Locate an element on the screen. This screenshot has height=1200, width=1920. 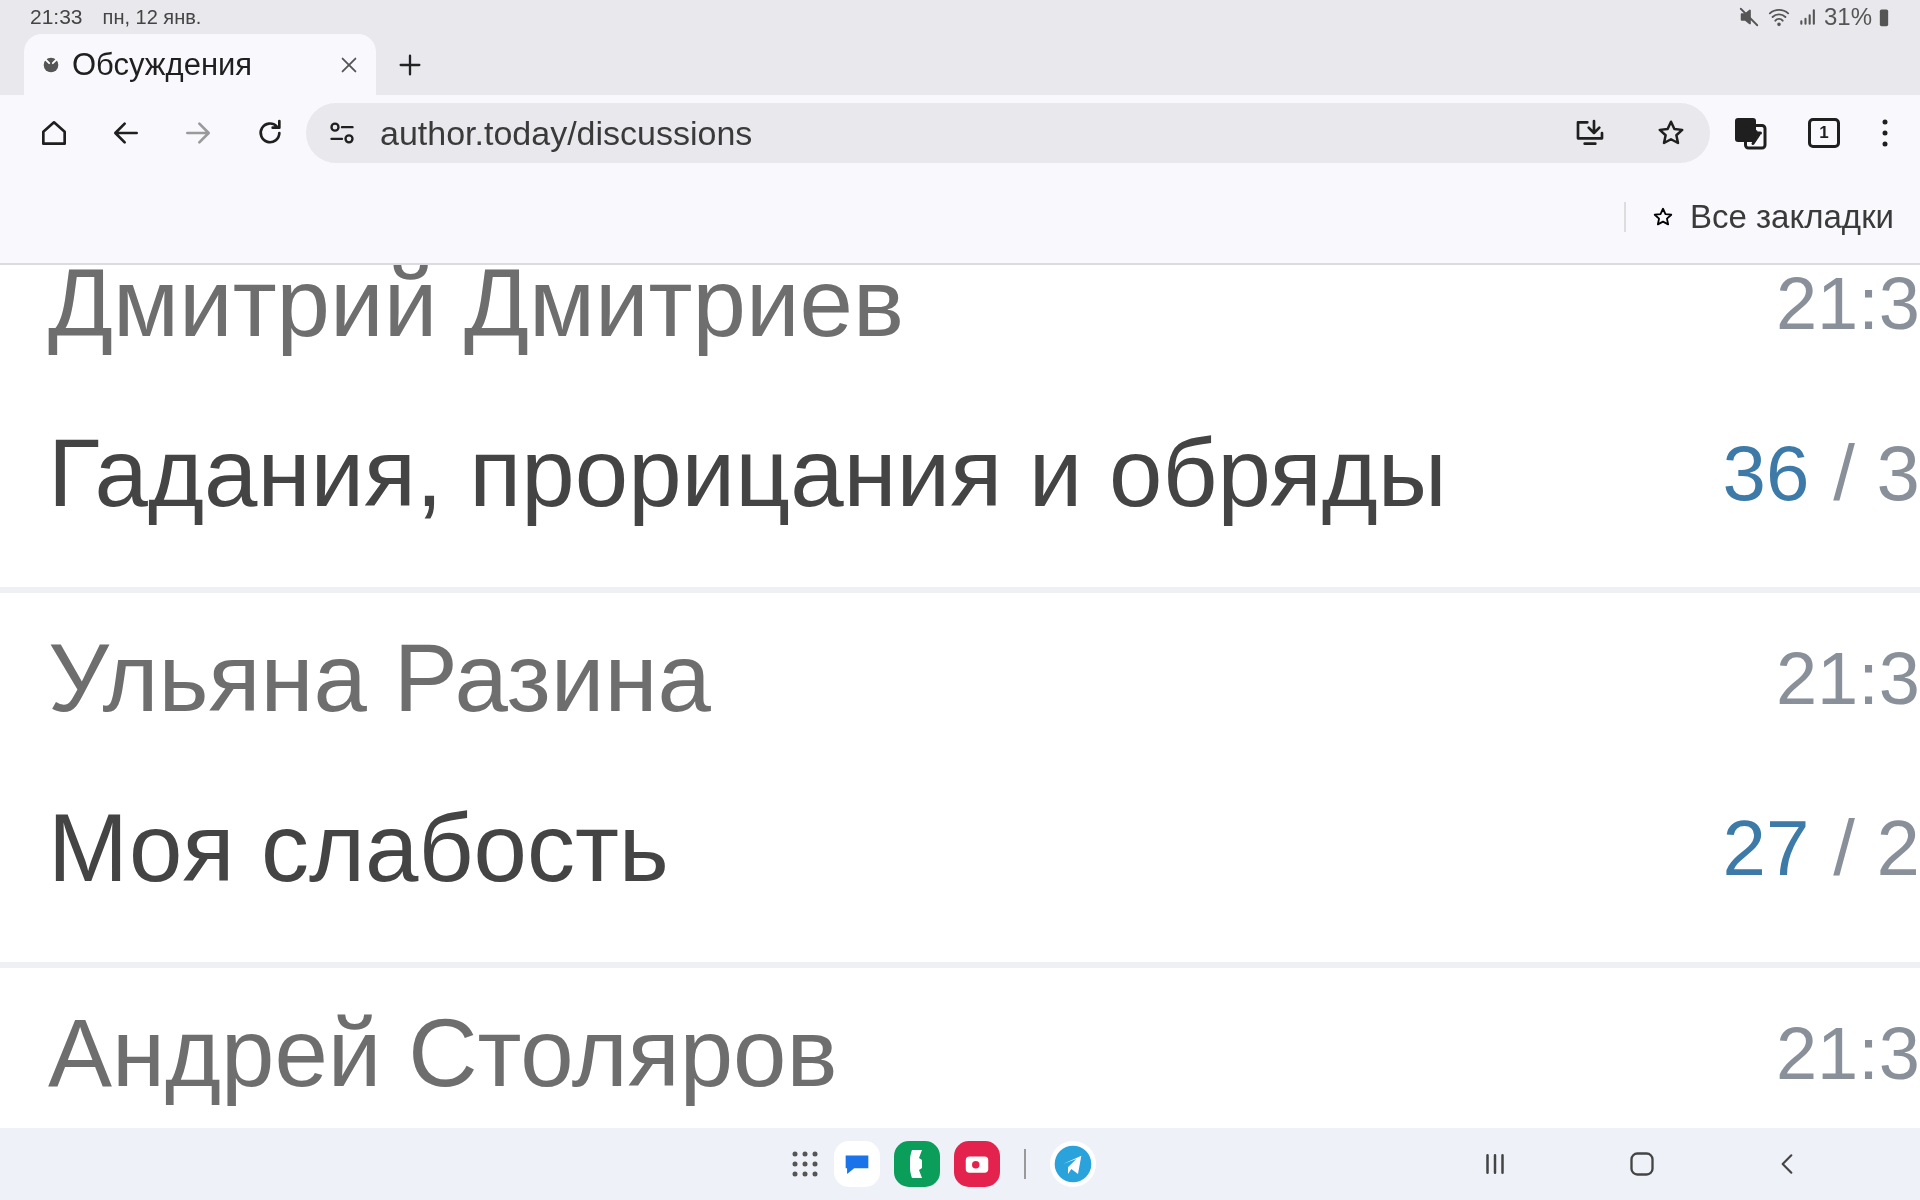
camera-app-icon is located at coordinates (977, 1164).